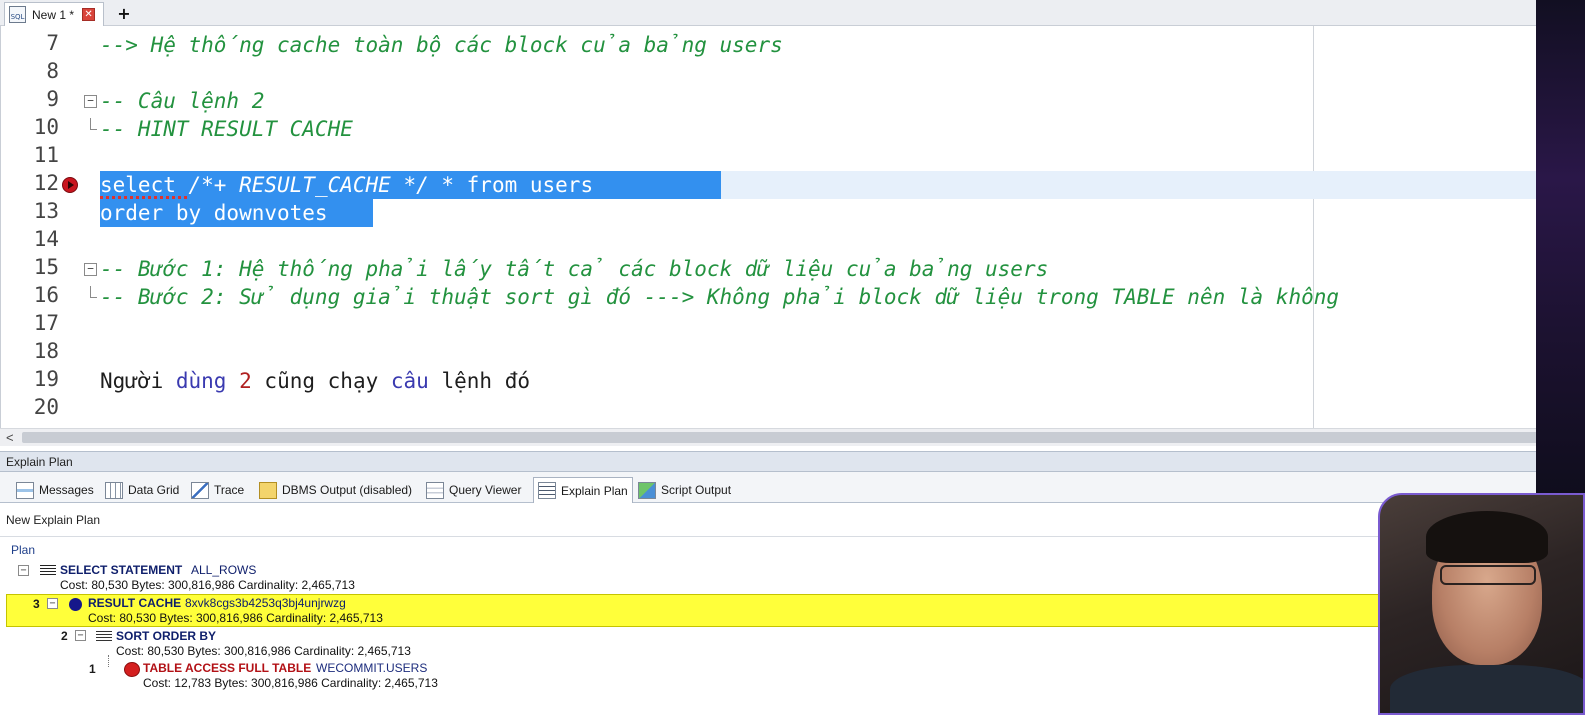  What do you see at coordinates (308, 185) in the screenshot?
I see `sql-hint-comment: /*+ RESULT_CACHE */` at bounding box center [308, 185].